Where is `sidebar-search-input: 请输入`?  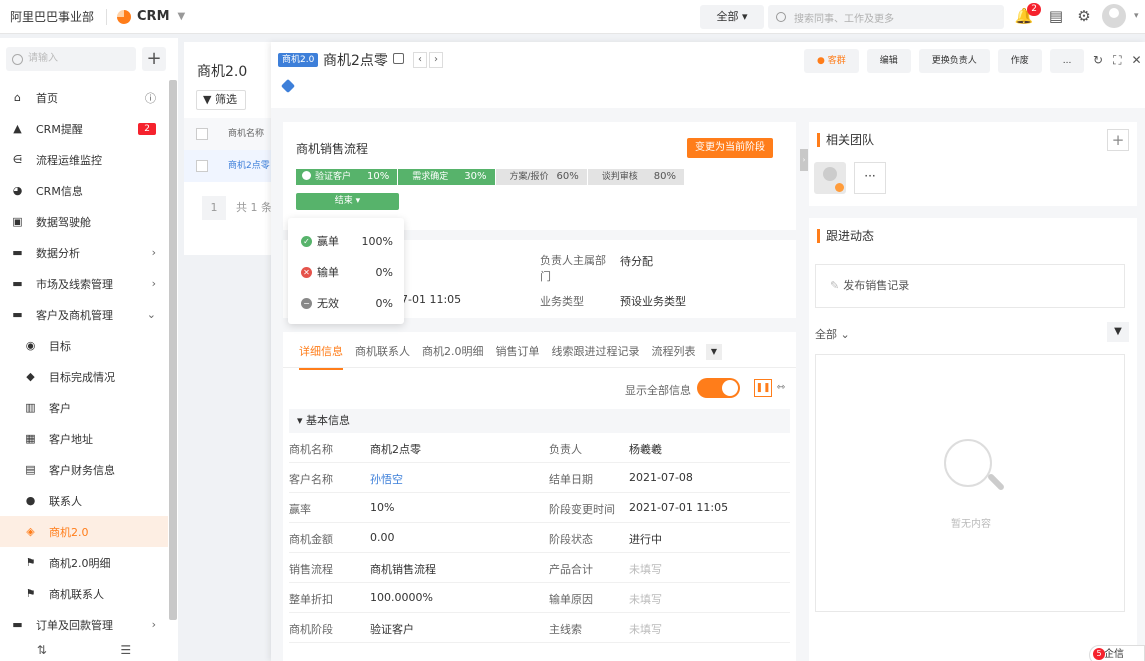
sidebar-search-input: 请输入 is located at coordinates (71, 59).